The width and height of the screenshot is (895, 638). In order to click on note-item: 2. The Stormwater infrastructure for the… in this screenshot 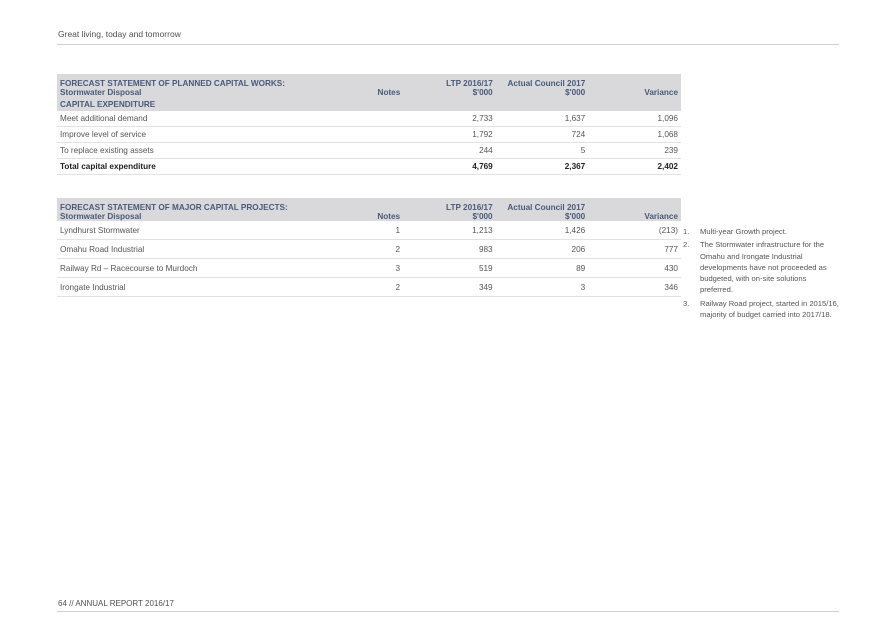, I will do `click(761, 267)`.